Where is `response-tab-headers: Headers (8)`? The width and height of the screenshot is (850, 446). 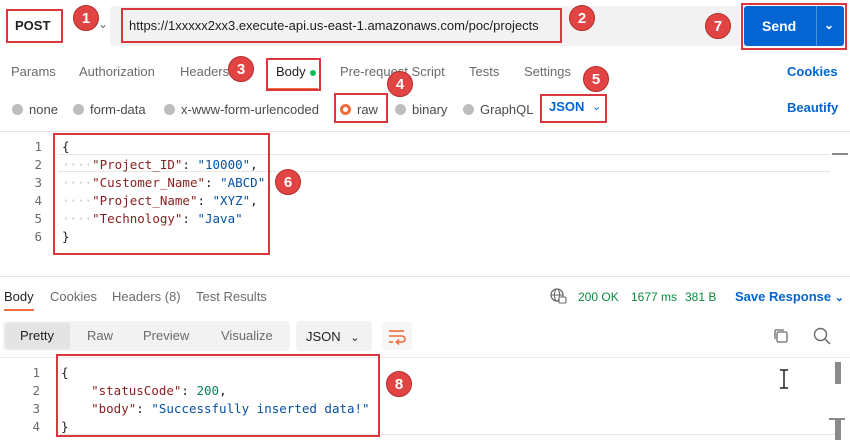
response-tab-headers: Headers (8) is located at coordinates (146, 296).